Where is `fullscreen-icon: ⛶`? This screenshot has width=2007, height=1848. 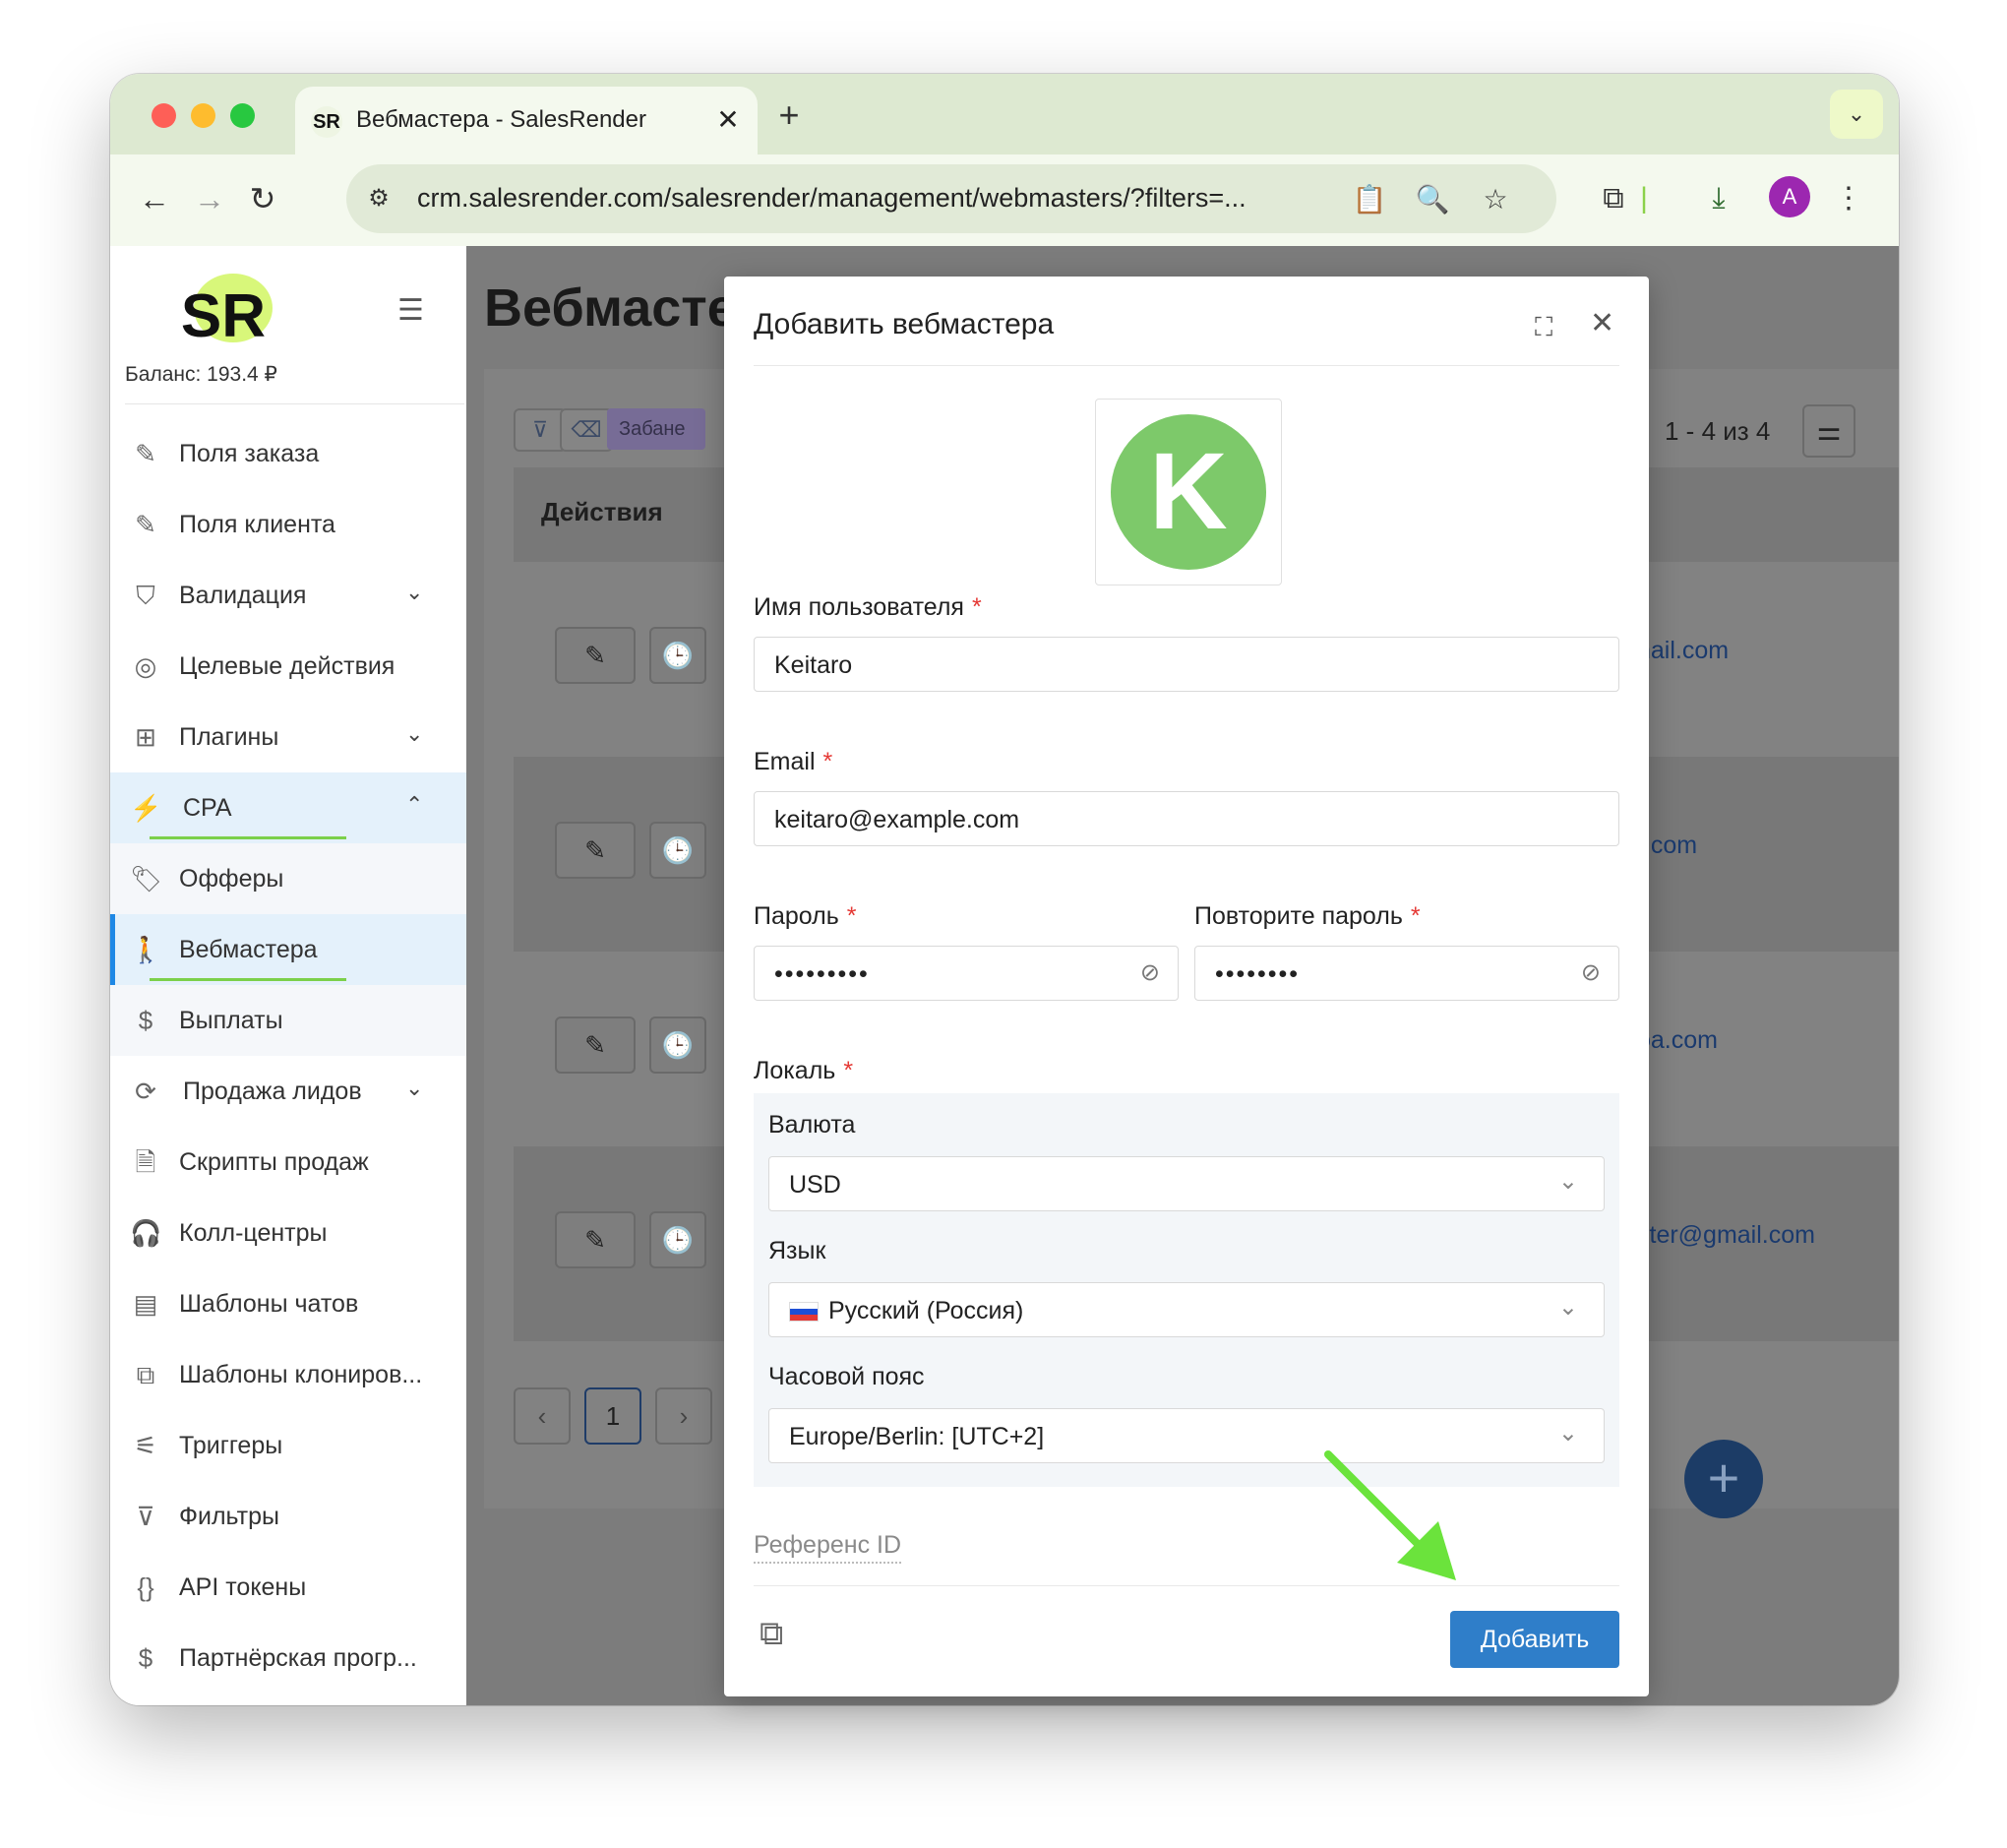
fullscreen-icon: ⛶ is located at coordinates (1543, 327).